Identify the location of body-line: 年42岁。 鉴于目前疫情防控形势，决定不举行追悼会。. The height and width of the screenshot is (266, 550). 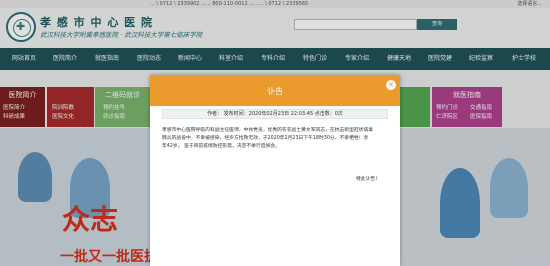
(221, 146).